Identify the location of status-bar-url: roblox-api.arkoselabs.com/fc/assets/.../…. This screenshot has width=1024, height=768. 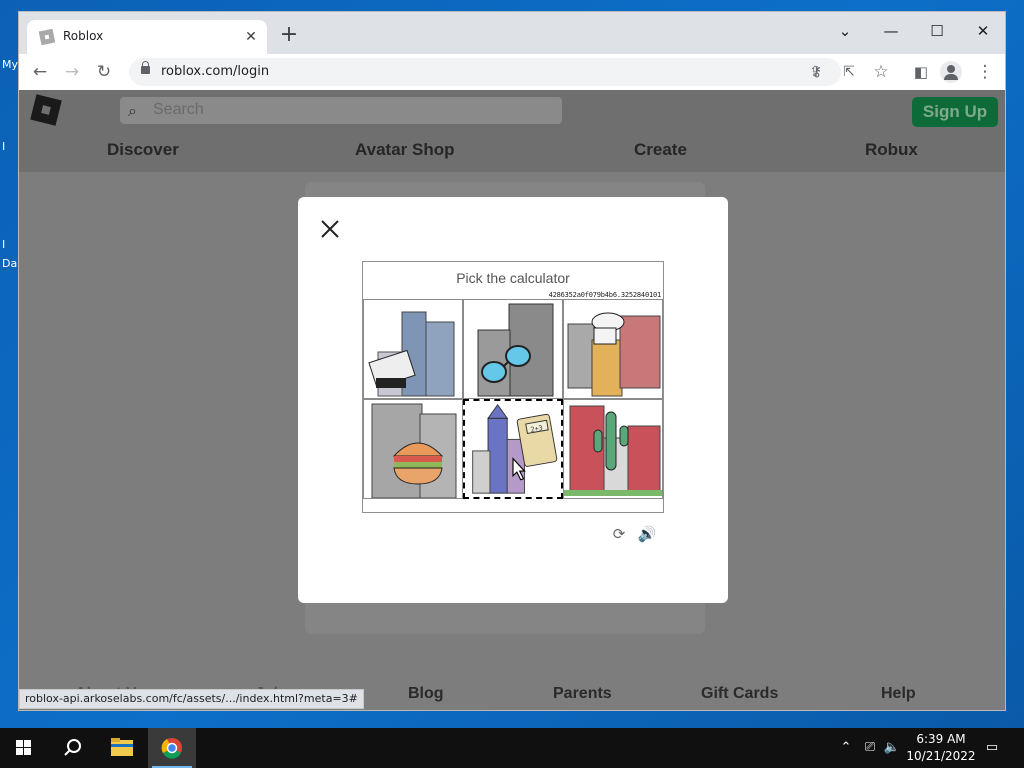
(191, 699).